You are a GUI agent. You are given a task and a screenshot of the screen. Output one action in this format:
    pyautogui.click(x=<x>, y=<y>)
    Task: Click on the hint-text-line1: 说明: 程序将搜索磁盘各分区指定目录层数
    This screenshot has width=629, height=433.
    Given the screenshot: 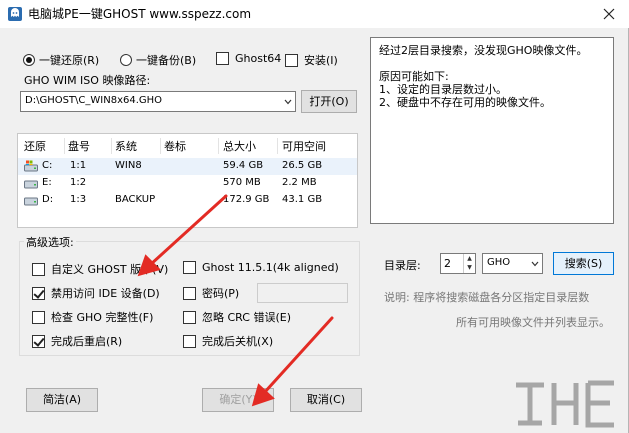 What is the action you would take?
    pyautogui.click(x=487, y=297)
    